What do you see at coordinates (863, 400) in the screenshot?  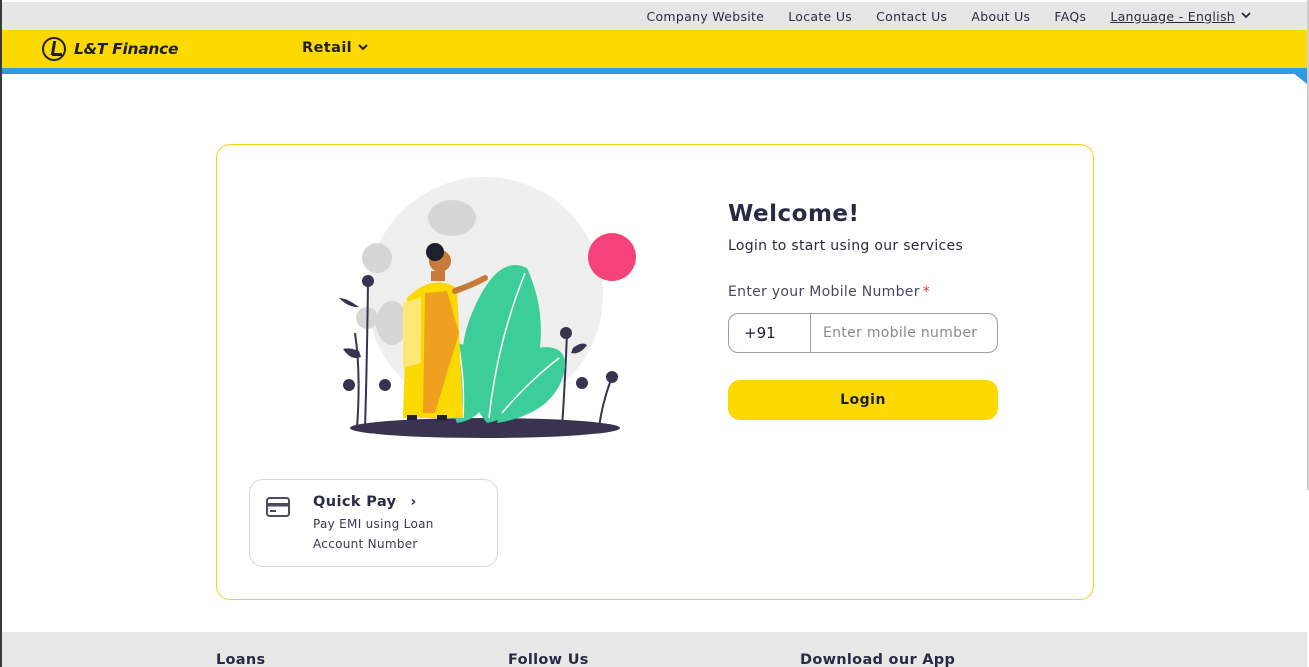 I see `login-button: Login` at bounding box center [863, 400].